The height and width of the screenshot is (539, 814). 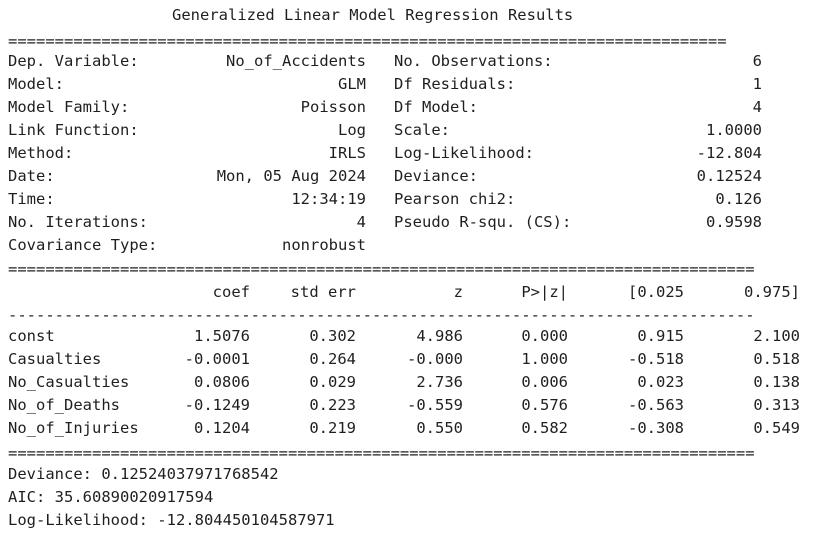 What do you see at coordinates (69, 107) in the screenshot?
I see `summary-label: Model Family:` at bounding box center [69, 107].